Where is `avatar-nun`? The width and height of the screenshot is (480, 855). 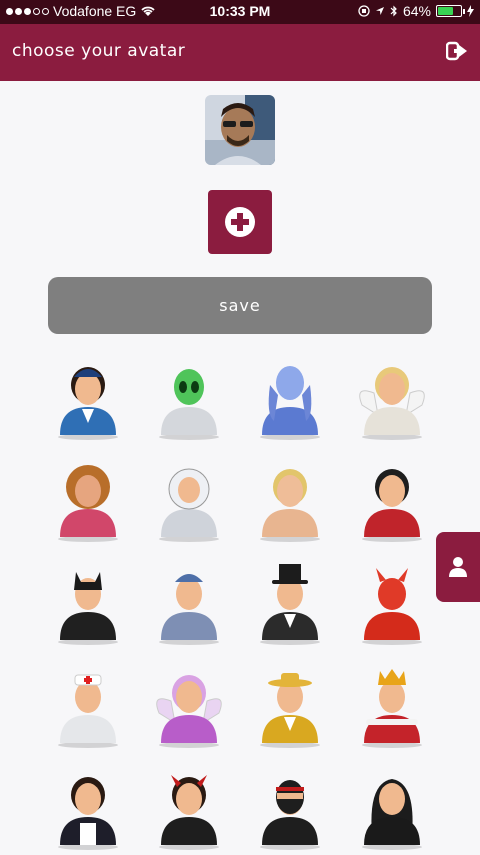
avatar-nun is located at coordinates (392, 808).